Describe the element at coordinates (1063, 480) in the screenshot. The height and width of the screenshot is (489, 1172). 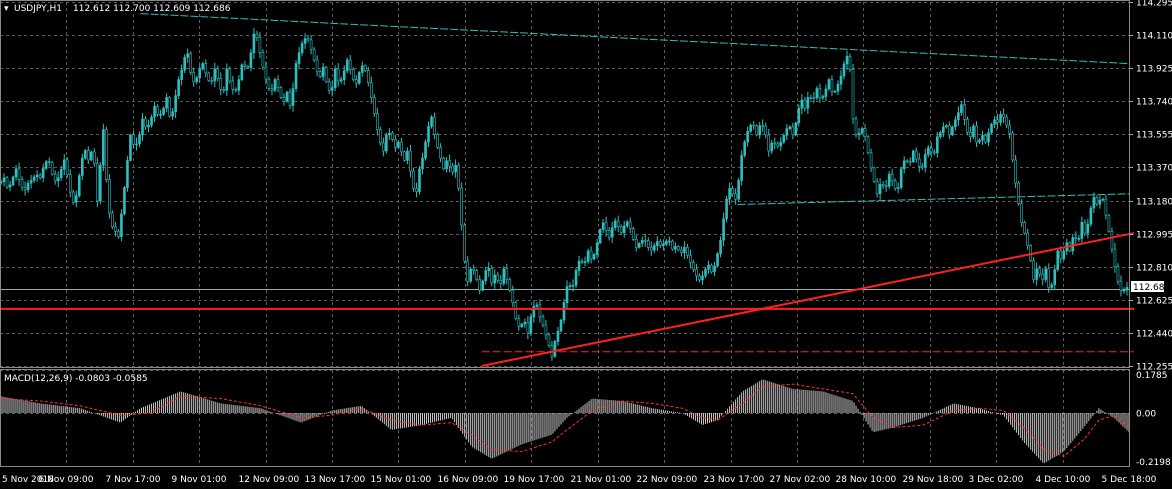
I see `x-tick-label: 4 Dec 10:00` at that location.